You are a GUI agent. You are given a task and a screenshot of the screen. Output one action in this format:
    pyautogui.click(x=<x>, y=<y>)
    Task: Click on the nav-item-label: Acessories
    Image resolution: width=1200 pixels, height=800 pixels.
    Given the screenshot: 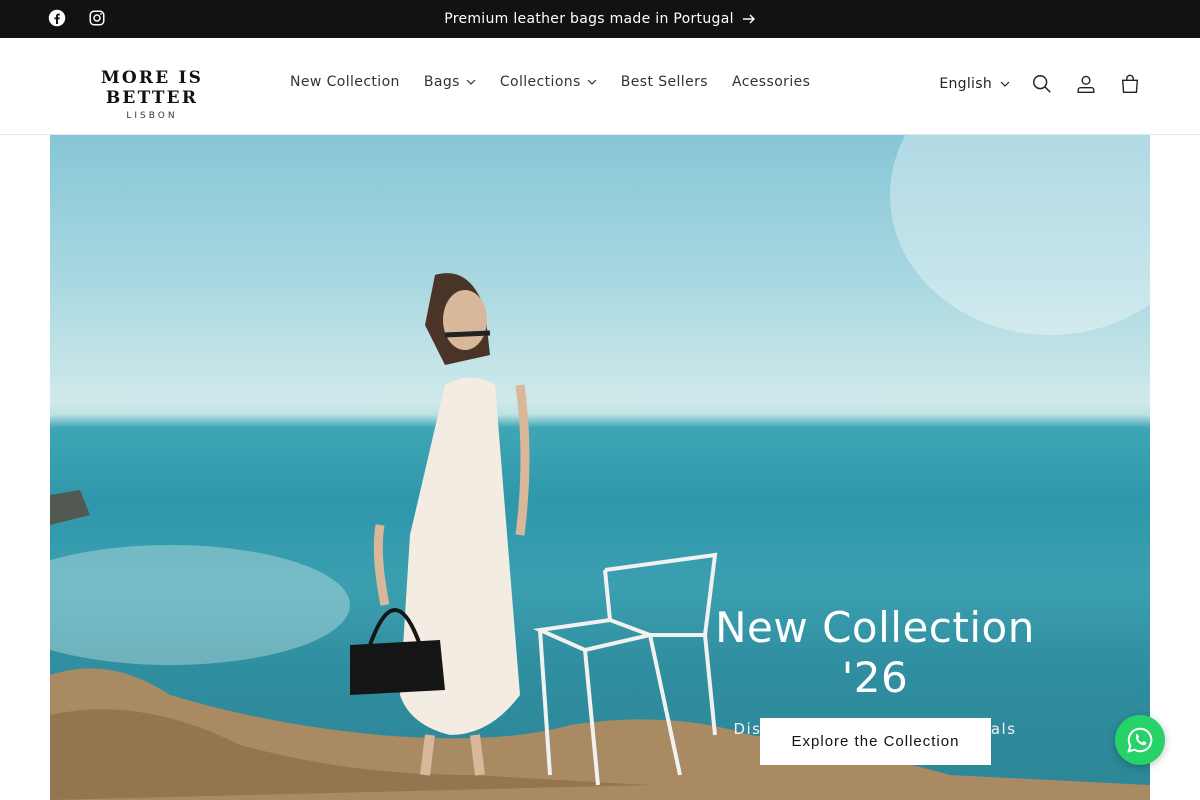 What is the action you would take?
    pyautogui.click(x=771, y=82)
    